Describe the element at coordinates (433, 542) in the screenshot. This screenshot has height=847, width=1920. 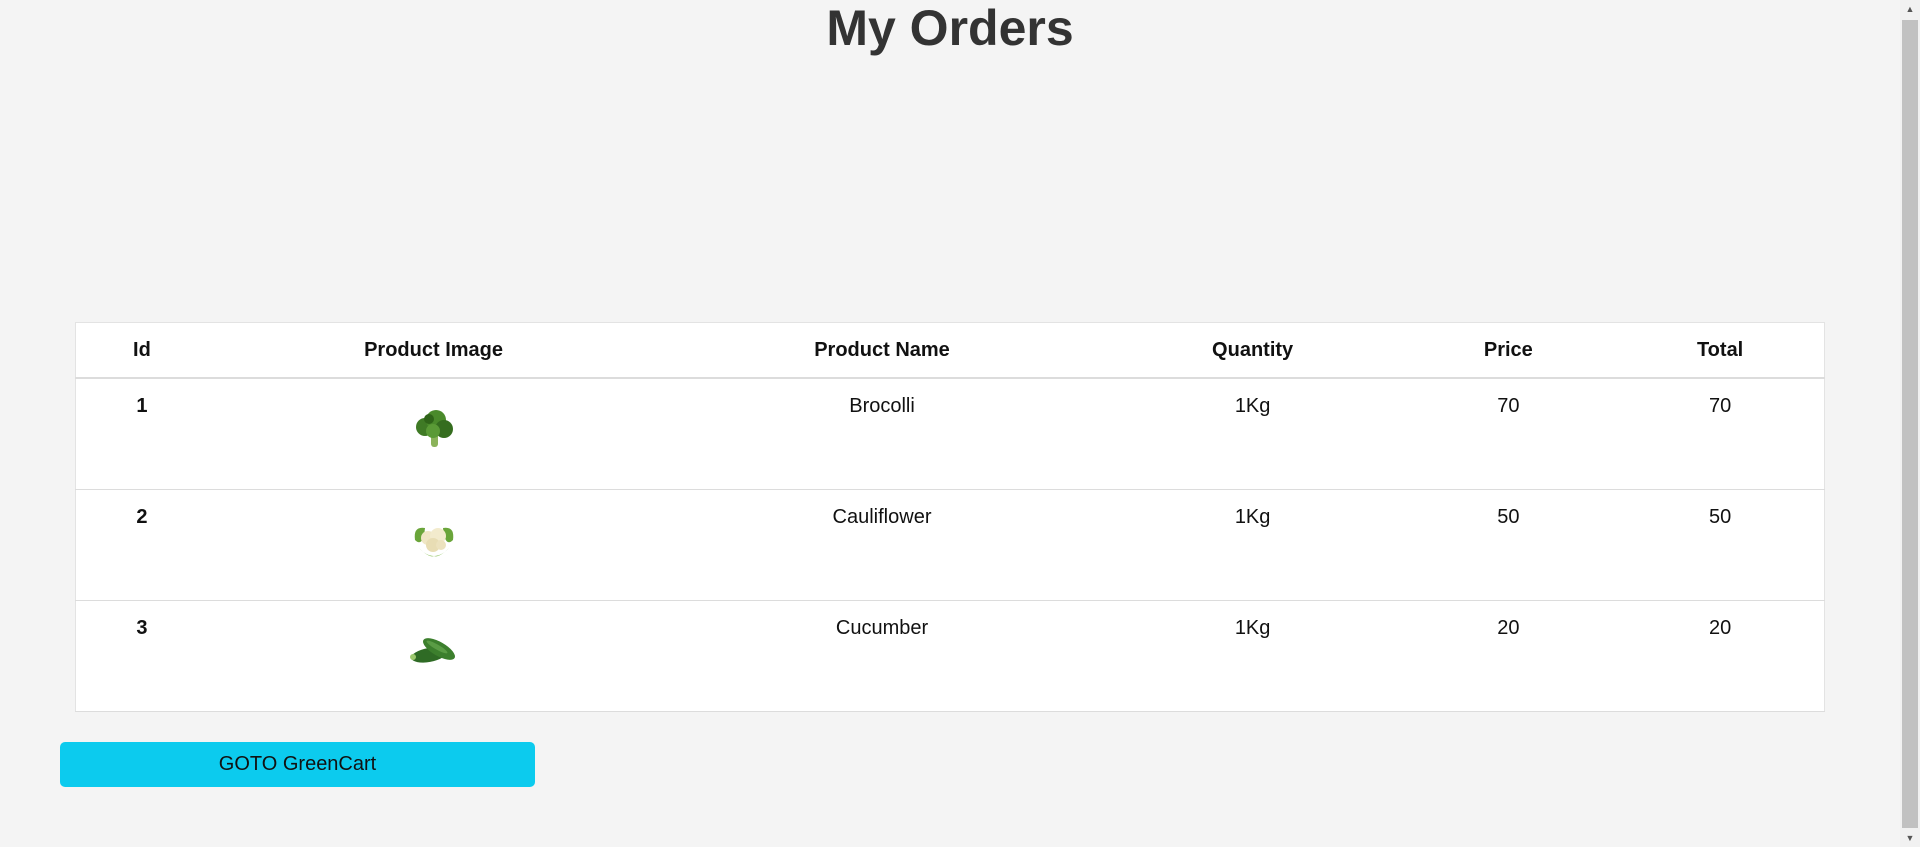
I see `cauliflower-icon` at that location.